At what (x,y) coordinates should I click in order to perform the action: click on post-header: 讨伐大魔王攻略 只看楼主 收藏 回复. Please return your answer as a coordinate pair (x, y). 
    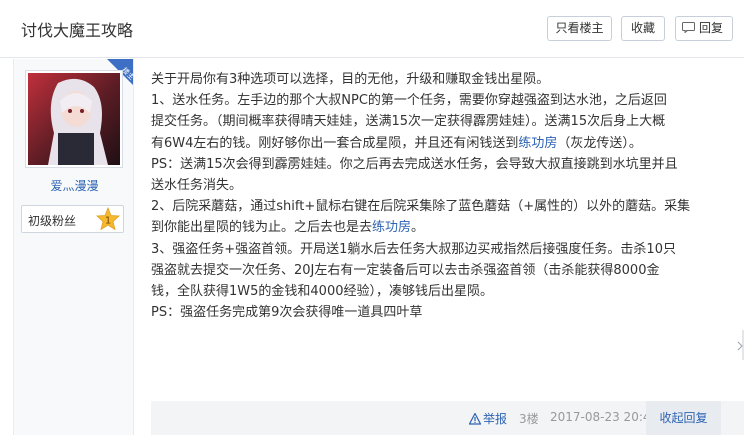
    Looking at the image, I should click on (372, 29).